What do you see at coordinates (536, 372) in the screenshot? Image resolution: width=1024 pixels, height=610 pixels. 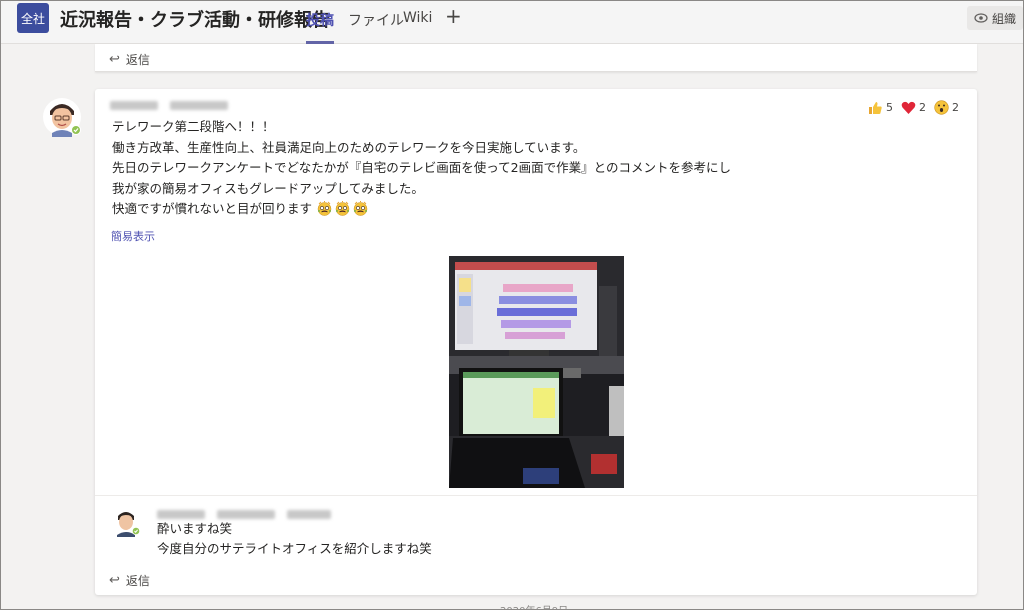 I see `attached-photo` at bounding box center [536, 372].